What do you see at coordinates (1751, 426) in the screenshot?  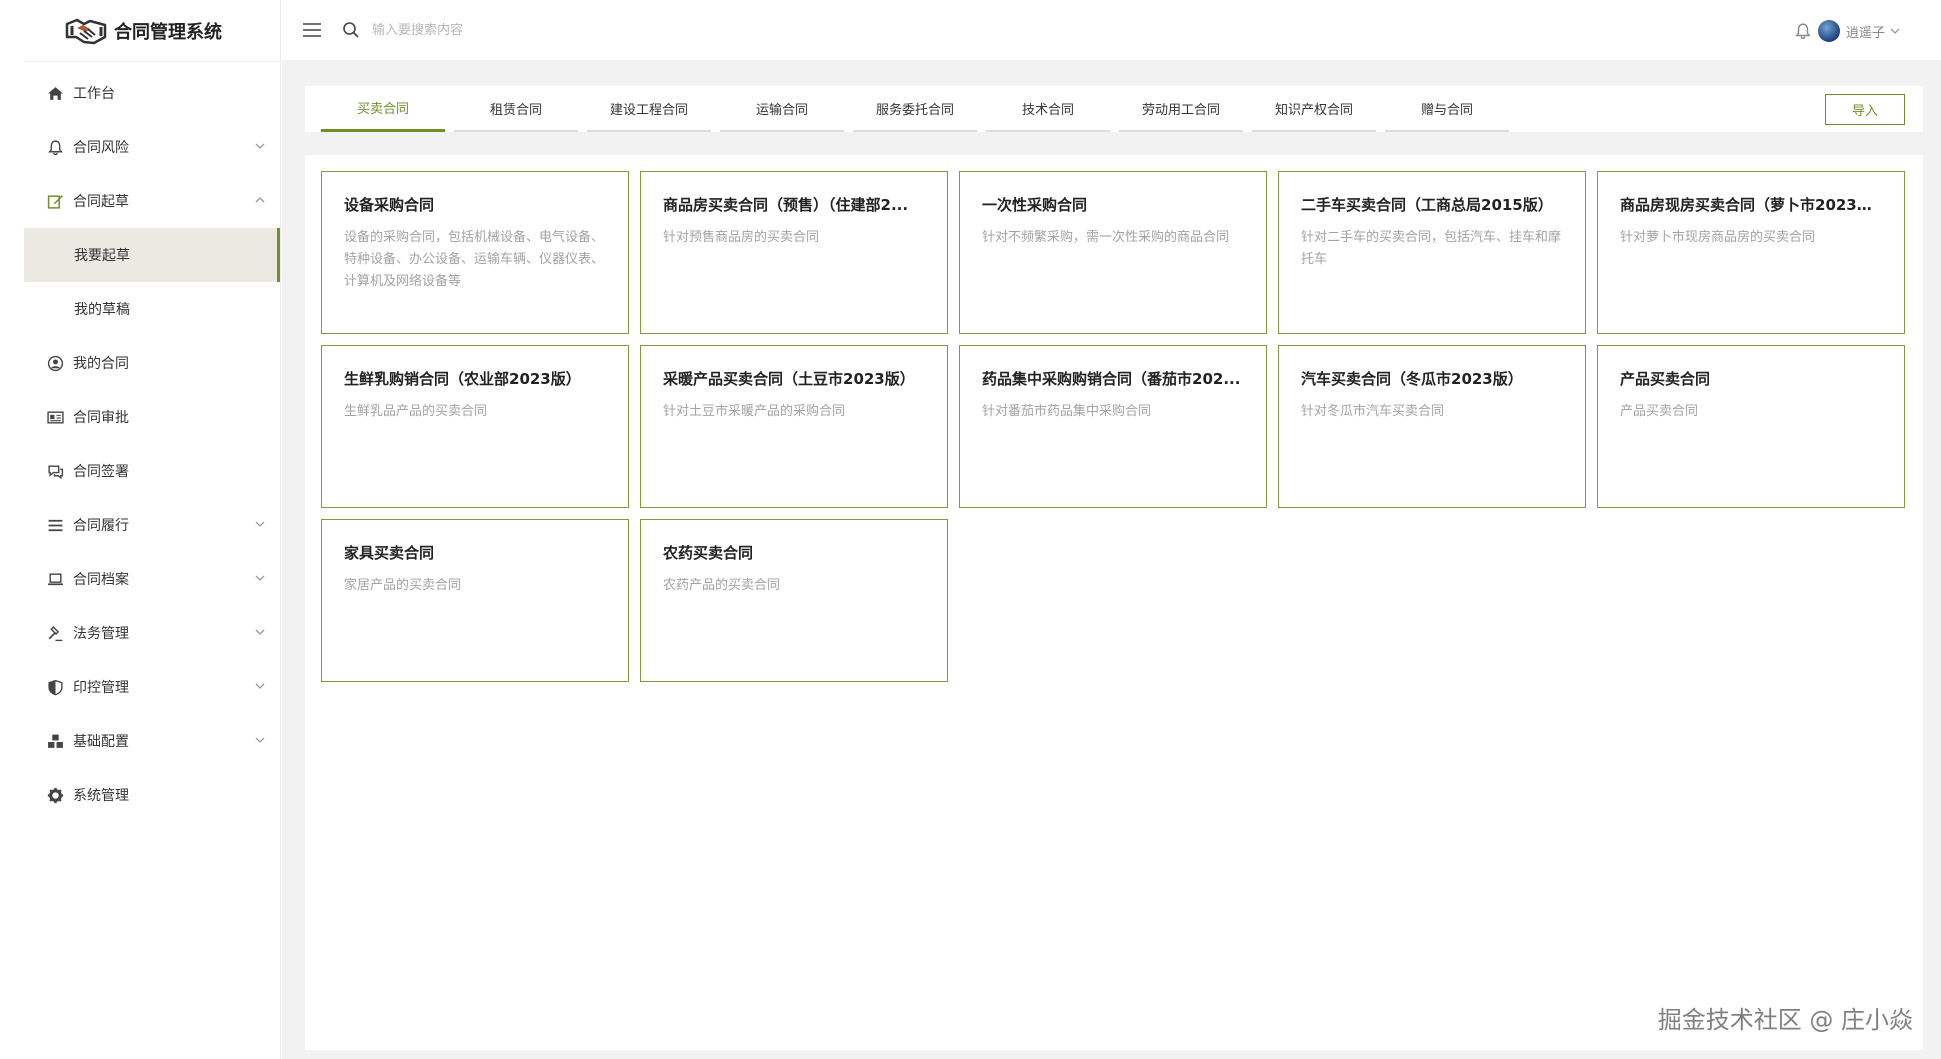 I see `template-card: 产品买卖合同 产品买卖合同` at bounding box center [1751, 426].